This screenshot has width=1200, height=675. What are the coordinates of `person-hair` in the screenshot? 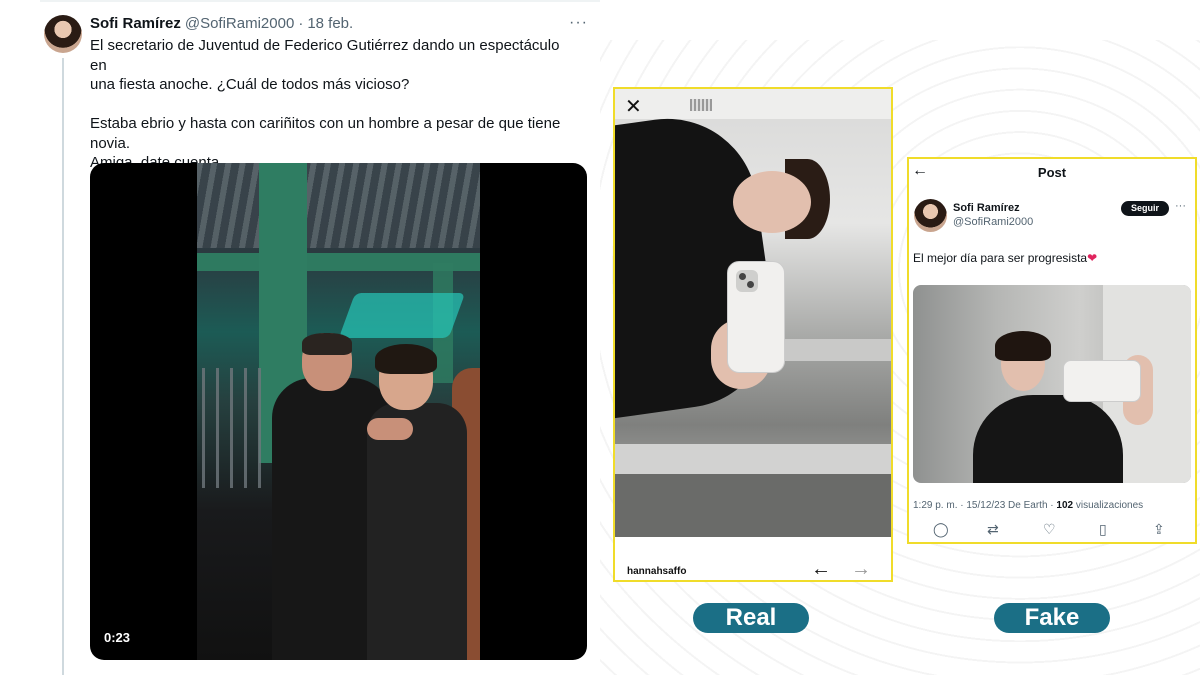 It's located at (1023, 346).